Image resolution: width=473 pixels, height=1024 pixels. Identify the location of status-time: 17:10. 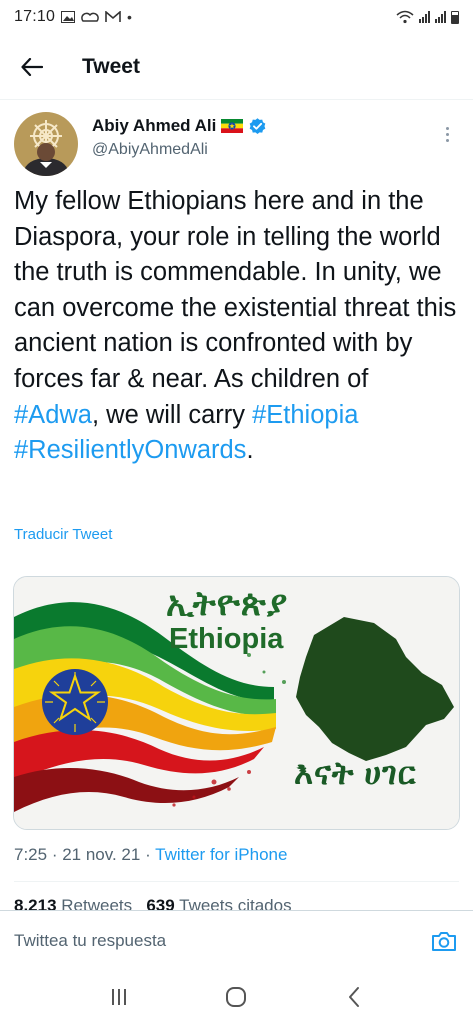
(35, 16).